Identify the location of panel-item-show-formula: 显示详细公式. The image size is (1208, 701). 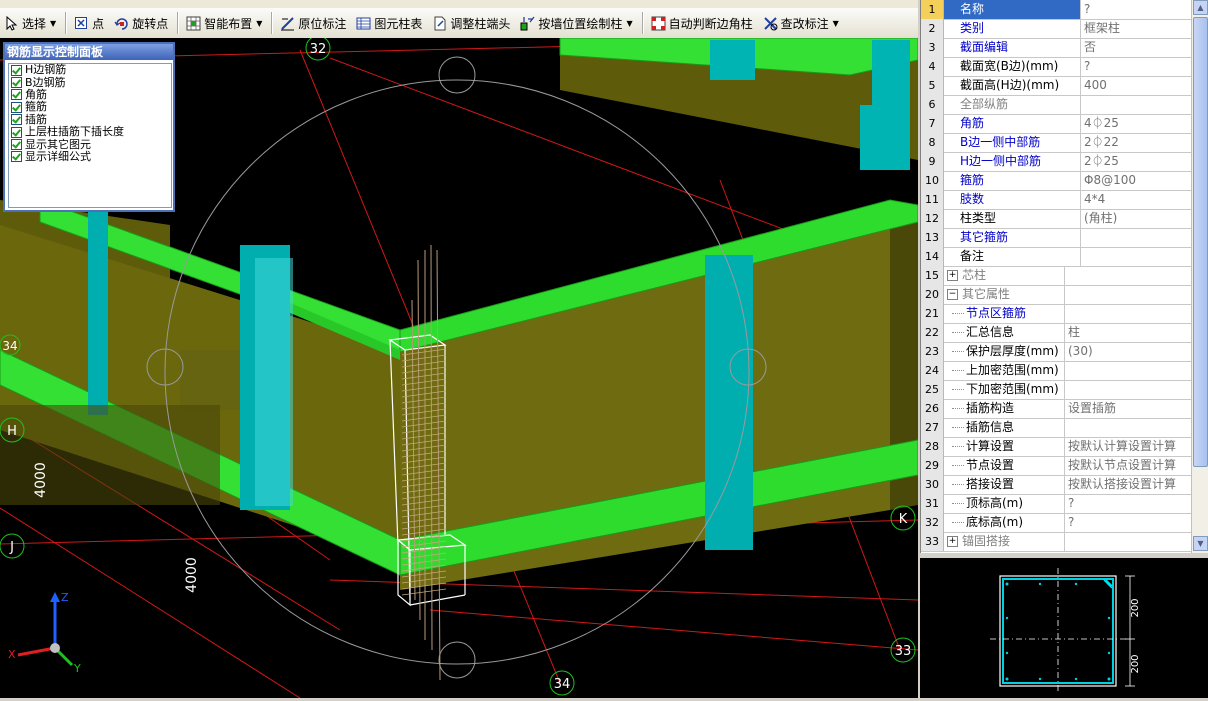
(90, 156).